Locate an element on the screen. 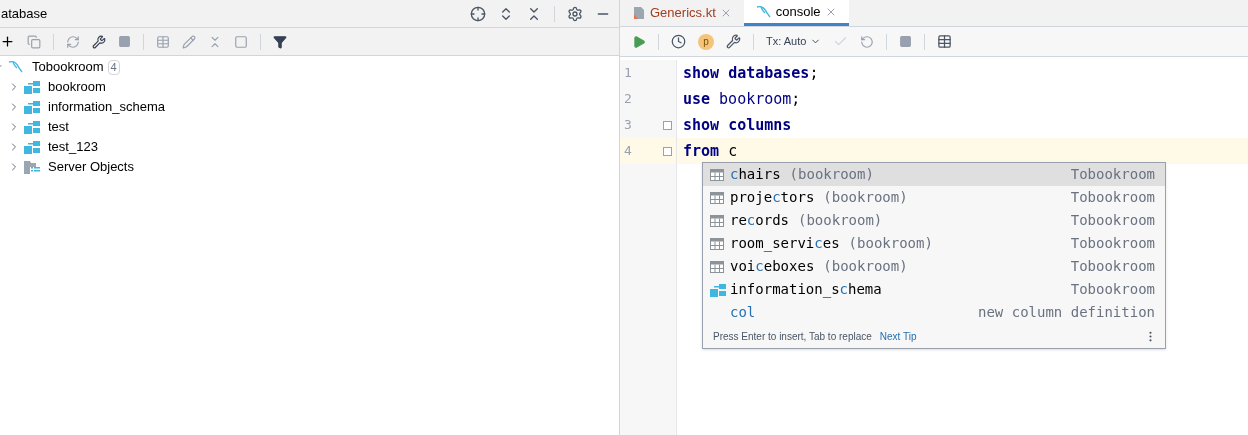  completion-item: room_services (bookroom) Tobookroom is located at coordinates (934, 243).